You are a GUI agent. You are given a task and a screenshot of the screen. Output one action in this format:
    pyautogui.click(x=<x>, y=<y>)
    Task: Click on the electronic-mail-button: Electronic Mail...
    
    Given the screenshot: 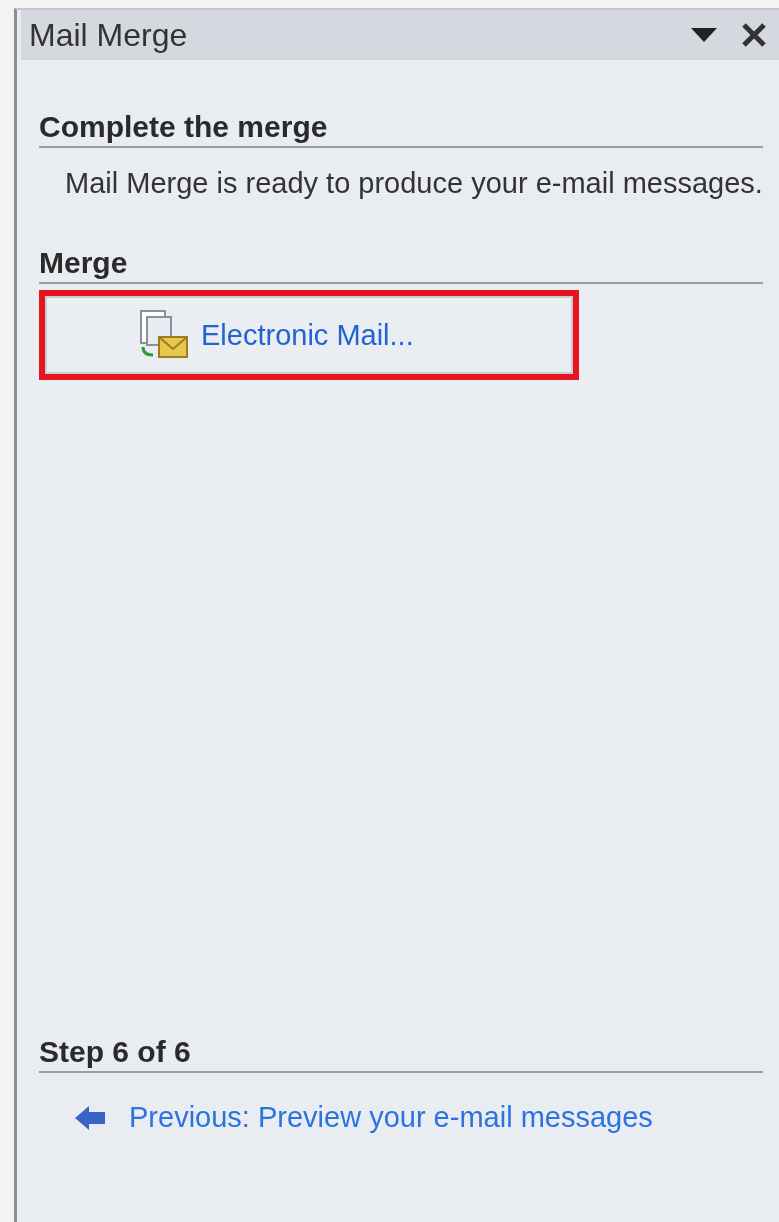 What is the action you would take?
    pyautogui.click(x=309, y=335)
    